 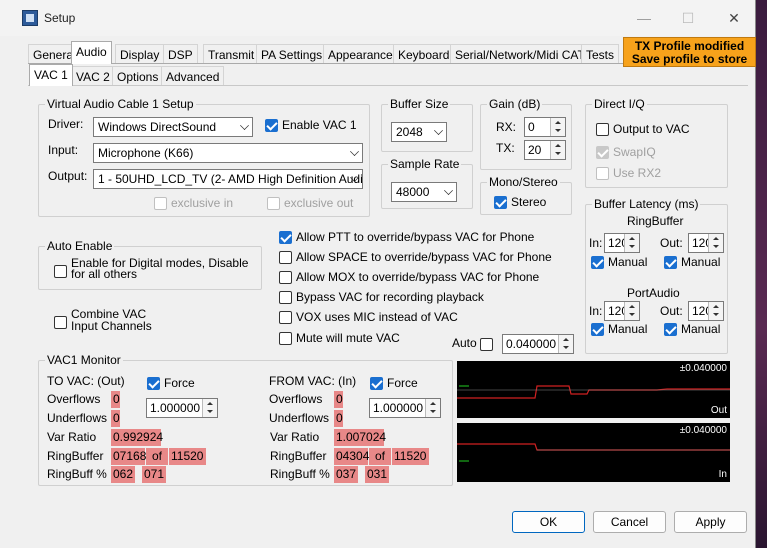 What do you see at coordinates (538, 344) in the screenshot?
I see `auto-spinner: 0.040000` at bounding box center [538, 344].